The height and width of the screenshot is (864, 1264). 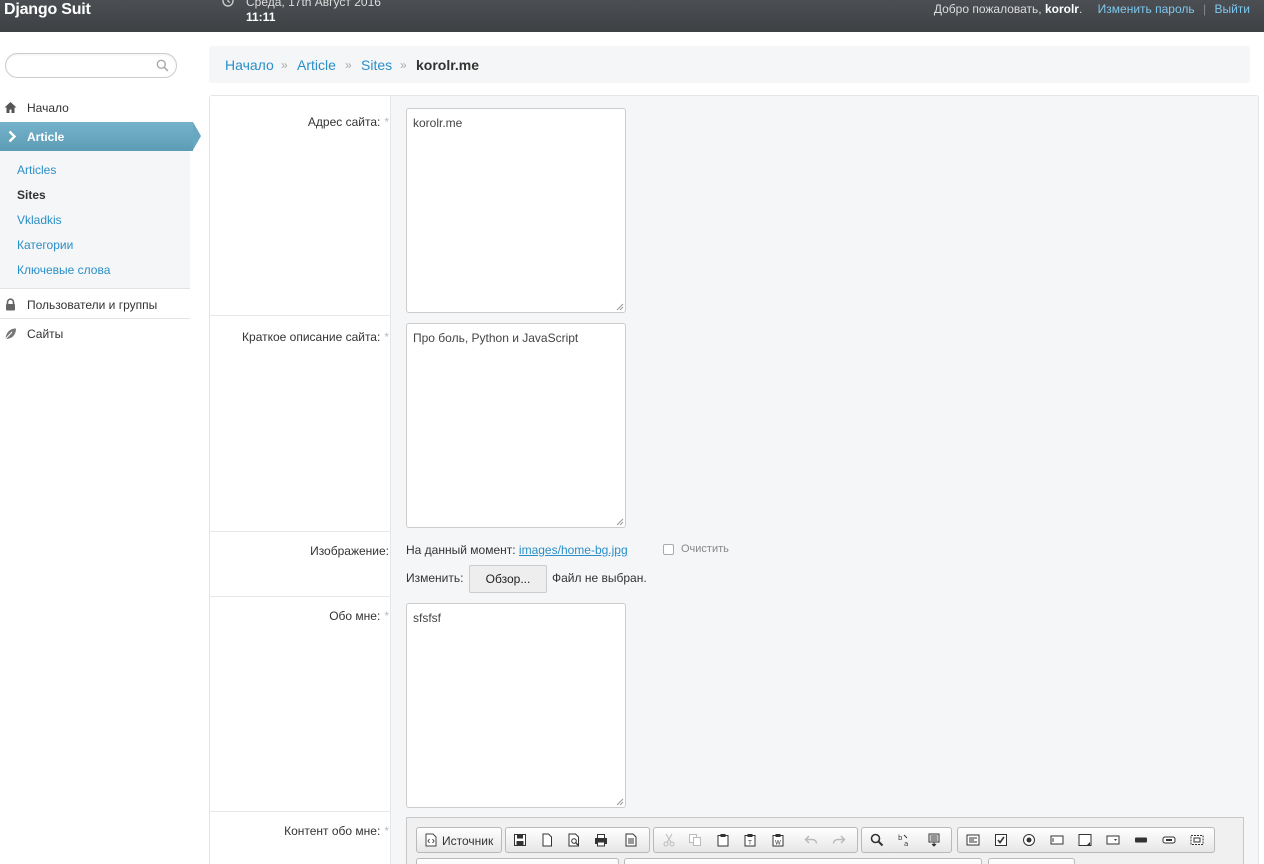 What do you see at coordinates (516, 425) in the screenshot?
I see `short-description-textarea: Про боль, Python и JavaScript` at bounding box center [516, 425].